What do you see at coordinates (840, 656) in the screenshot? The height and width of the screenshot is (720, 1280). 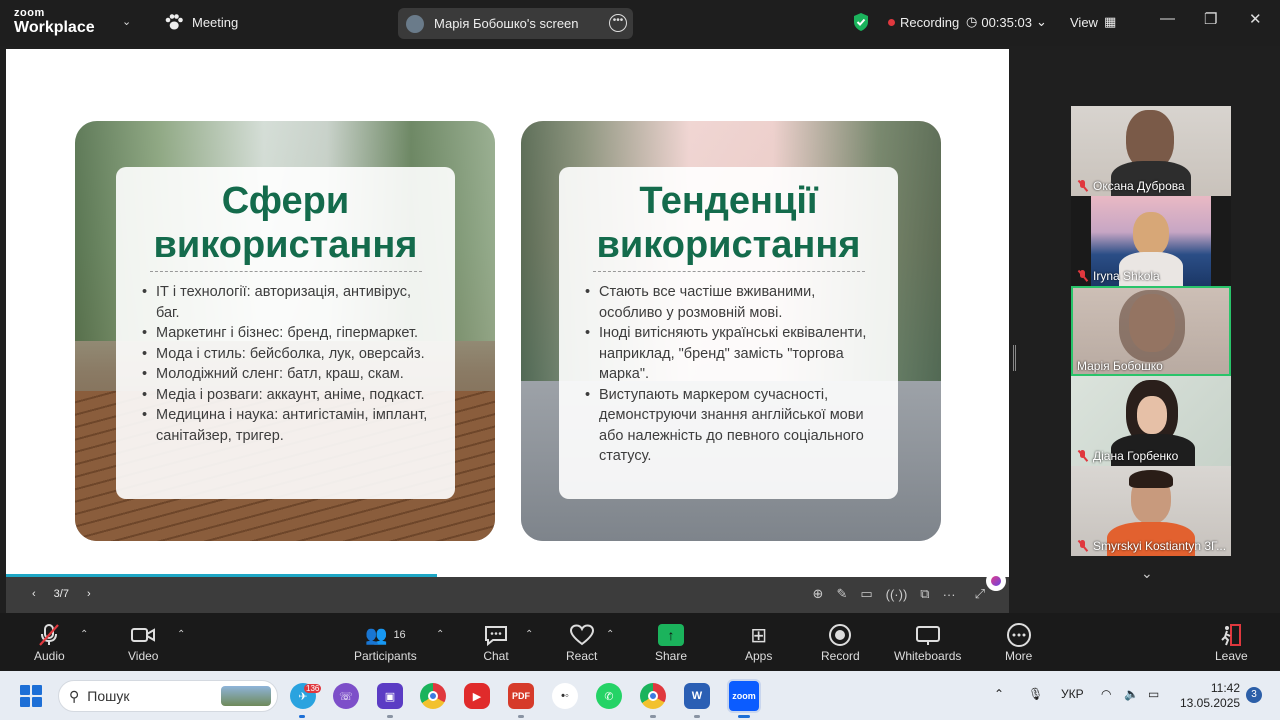 I see `record-label: Record` at bounding box center [840, 656].